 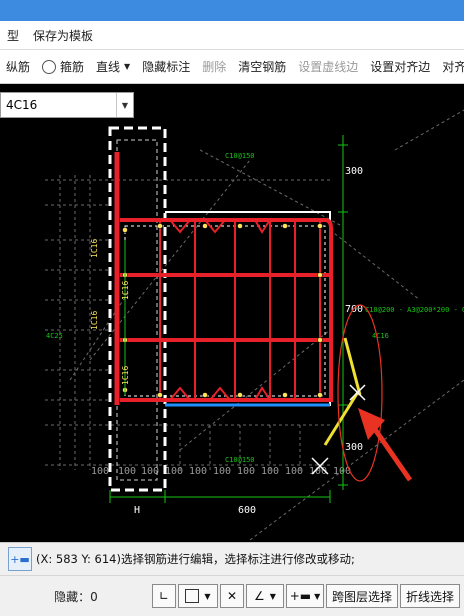 I want to click on ortho-icon: ∟, so click(x=164, y=596).